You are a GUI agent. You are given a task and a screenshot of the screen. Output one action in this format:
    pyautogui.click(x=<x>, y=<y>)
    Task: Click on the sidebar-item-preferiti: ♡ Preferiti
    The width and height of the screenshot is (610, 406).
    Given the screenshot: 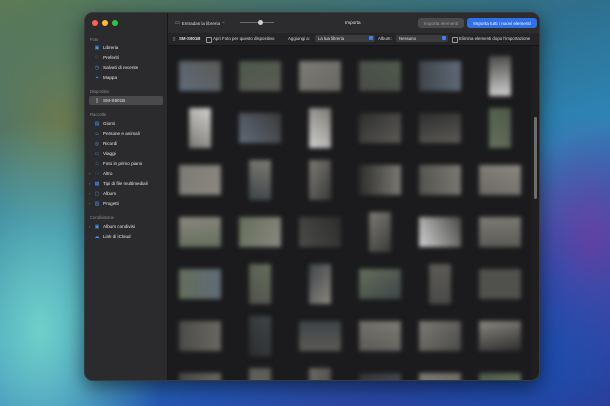 What is the action you would take?
    pyautogui.click(x=126, y=57)
    